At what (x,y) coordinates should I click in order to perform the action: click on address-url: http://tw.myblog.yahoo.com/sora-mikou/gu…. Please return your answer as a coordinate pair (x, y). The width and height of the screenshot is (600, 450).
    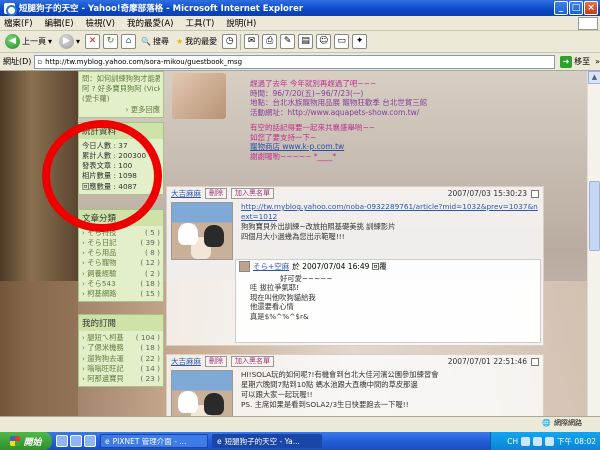
    Looking at the image, I should click on (144, 61).